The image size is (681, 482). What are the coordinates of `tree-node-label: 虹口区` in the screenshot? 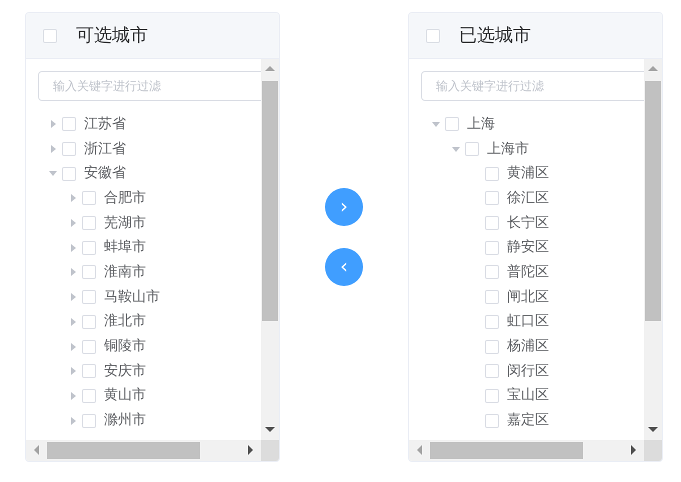 It's located at (528, 321).